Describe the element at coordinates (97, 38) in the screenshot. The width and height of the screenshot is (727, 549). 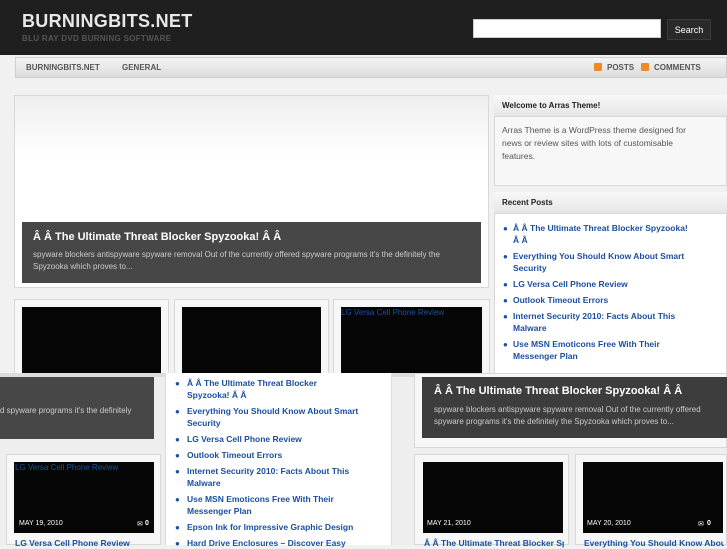
I see `site-tagline: BLU RAY DVD BURNING SOFTWARE` at that location.